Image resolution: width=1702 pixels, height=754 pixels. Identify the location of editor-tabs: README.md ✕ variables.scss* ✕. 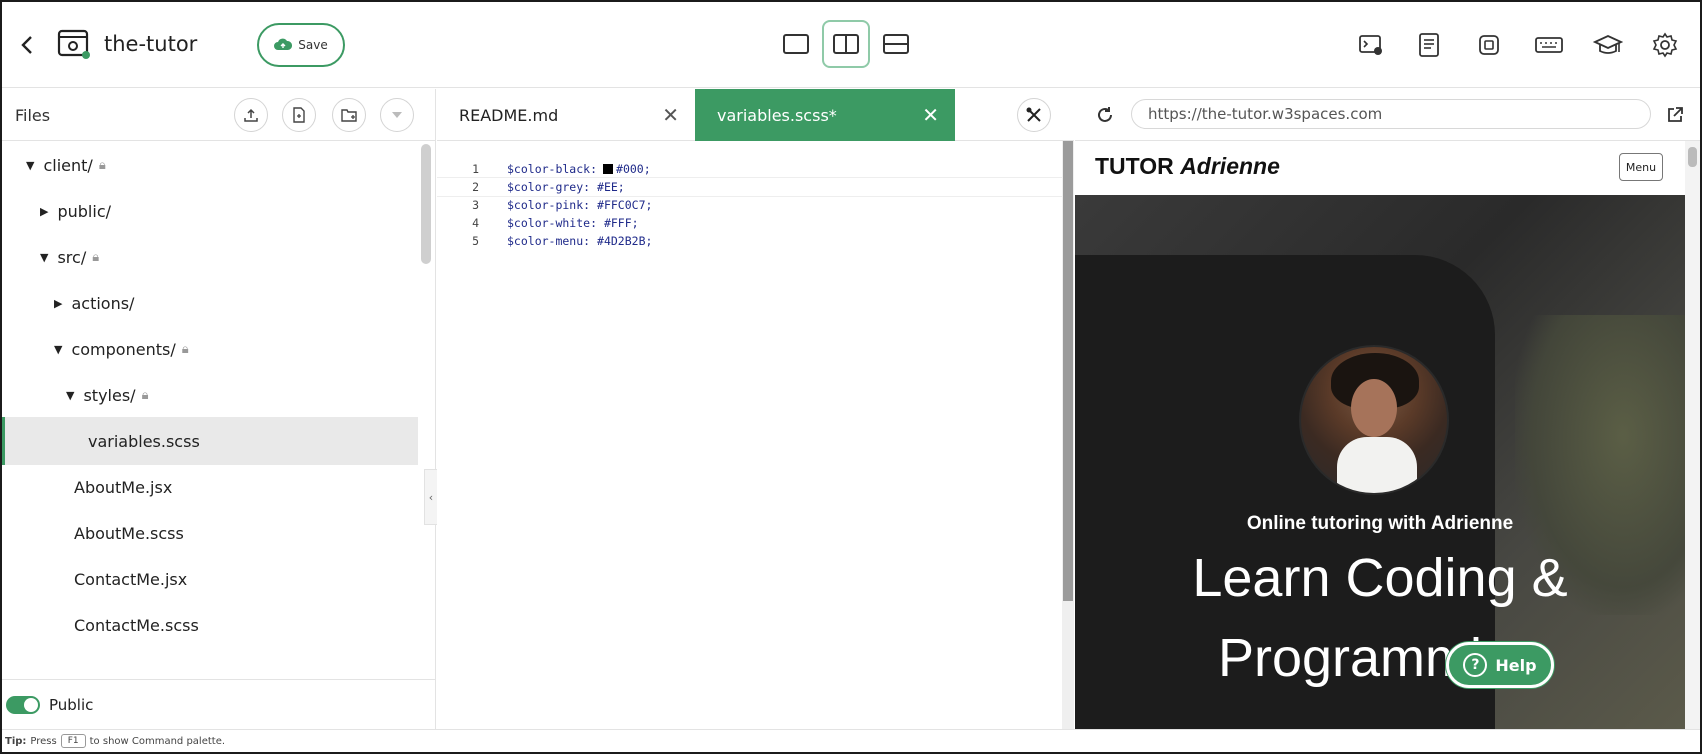
(755, 115).